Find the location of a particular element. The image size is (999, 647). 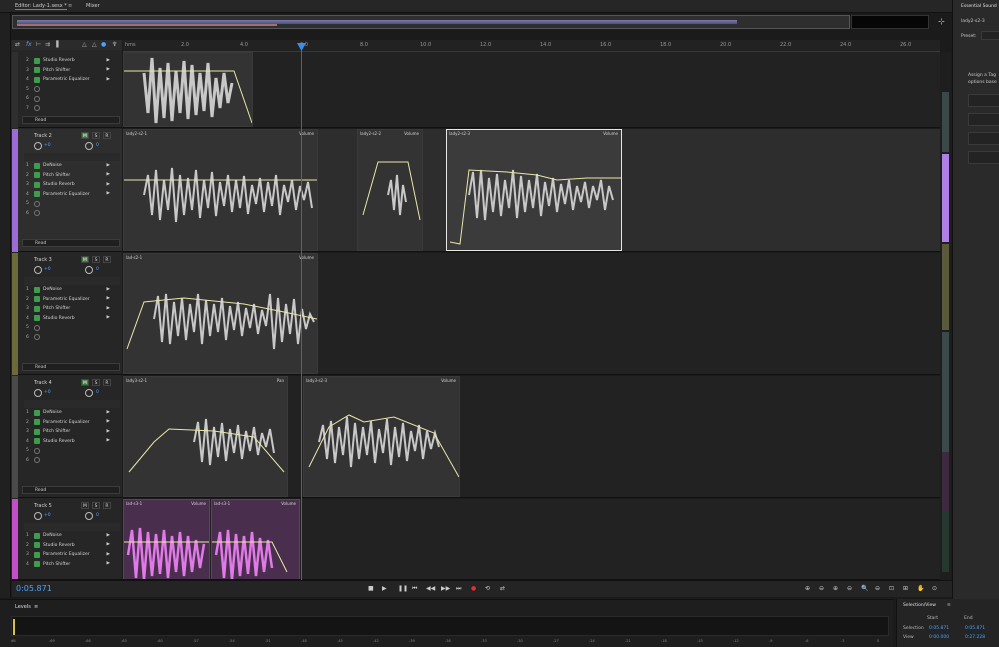

zoom-out-amplitude-icon: ⊖ is located at coordinates (821, 588).